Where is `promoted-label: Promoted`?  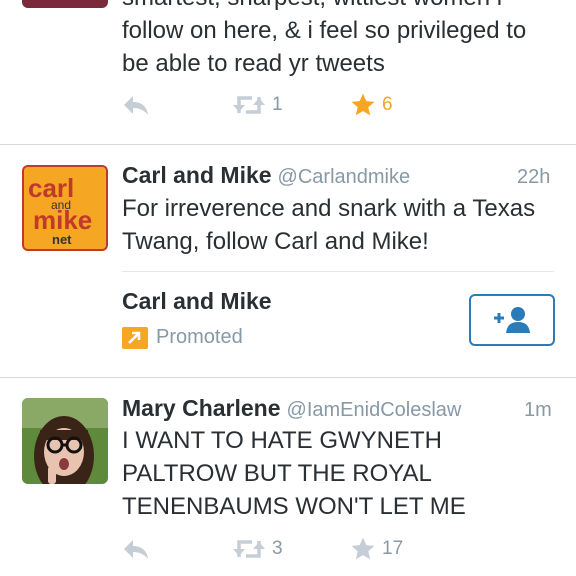 promoted-label: Promoted is located at coordinates (199, 337).